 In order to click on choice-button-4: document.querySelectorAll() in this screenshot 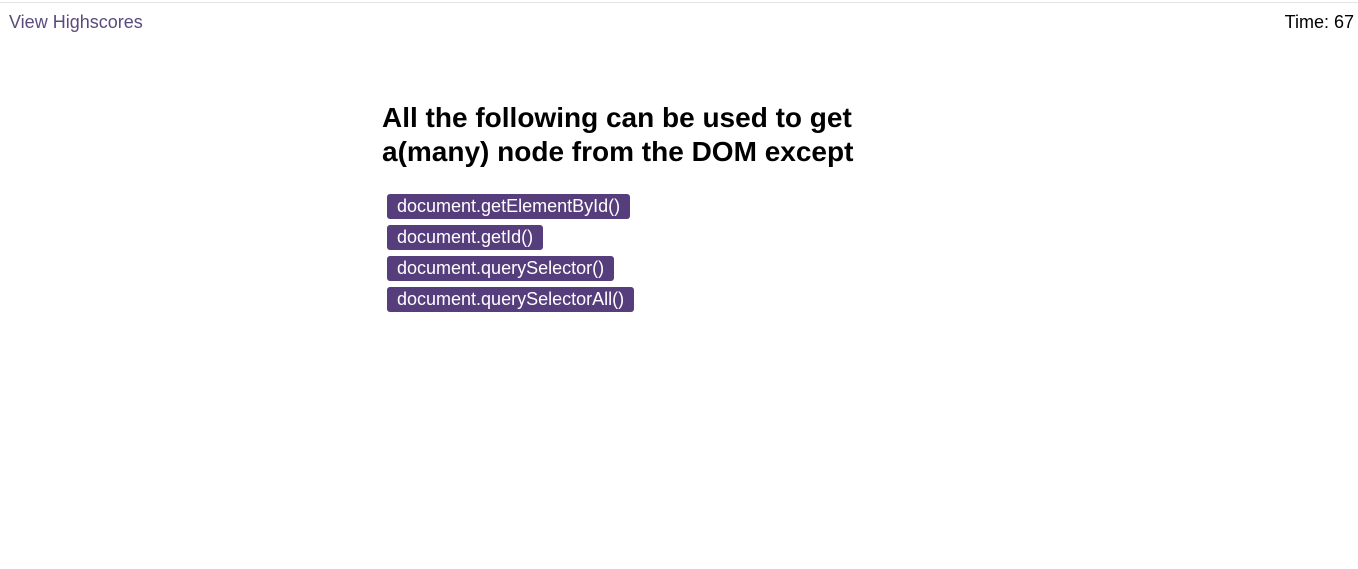, I will do `click(511, 299)`.